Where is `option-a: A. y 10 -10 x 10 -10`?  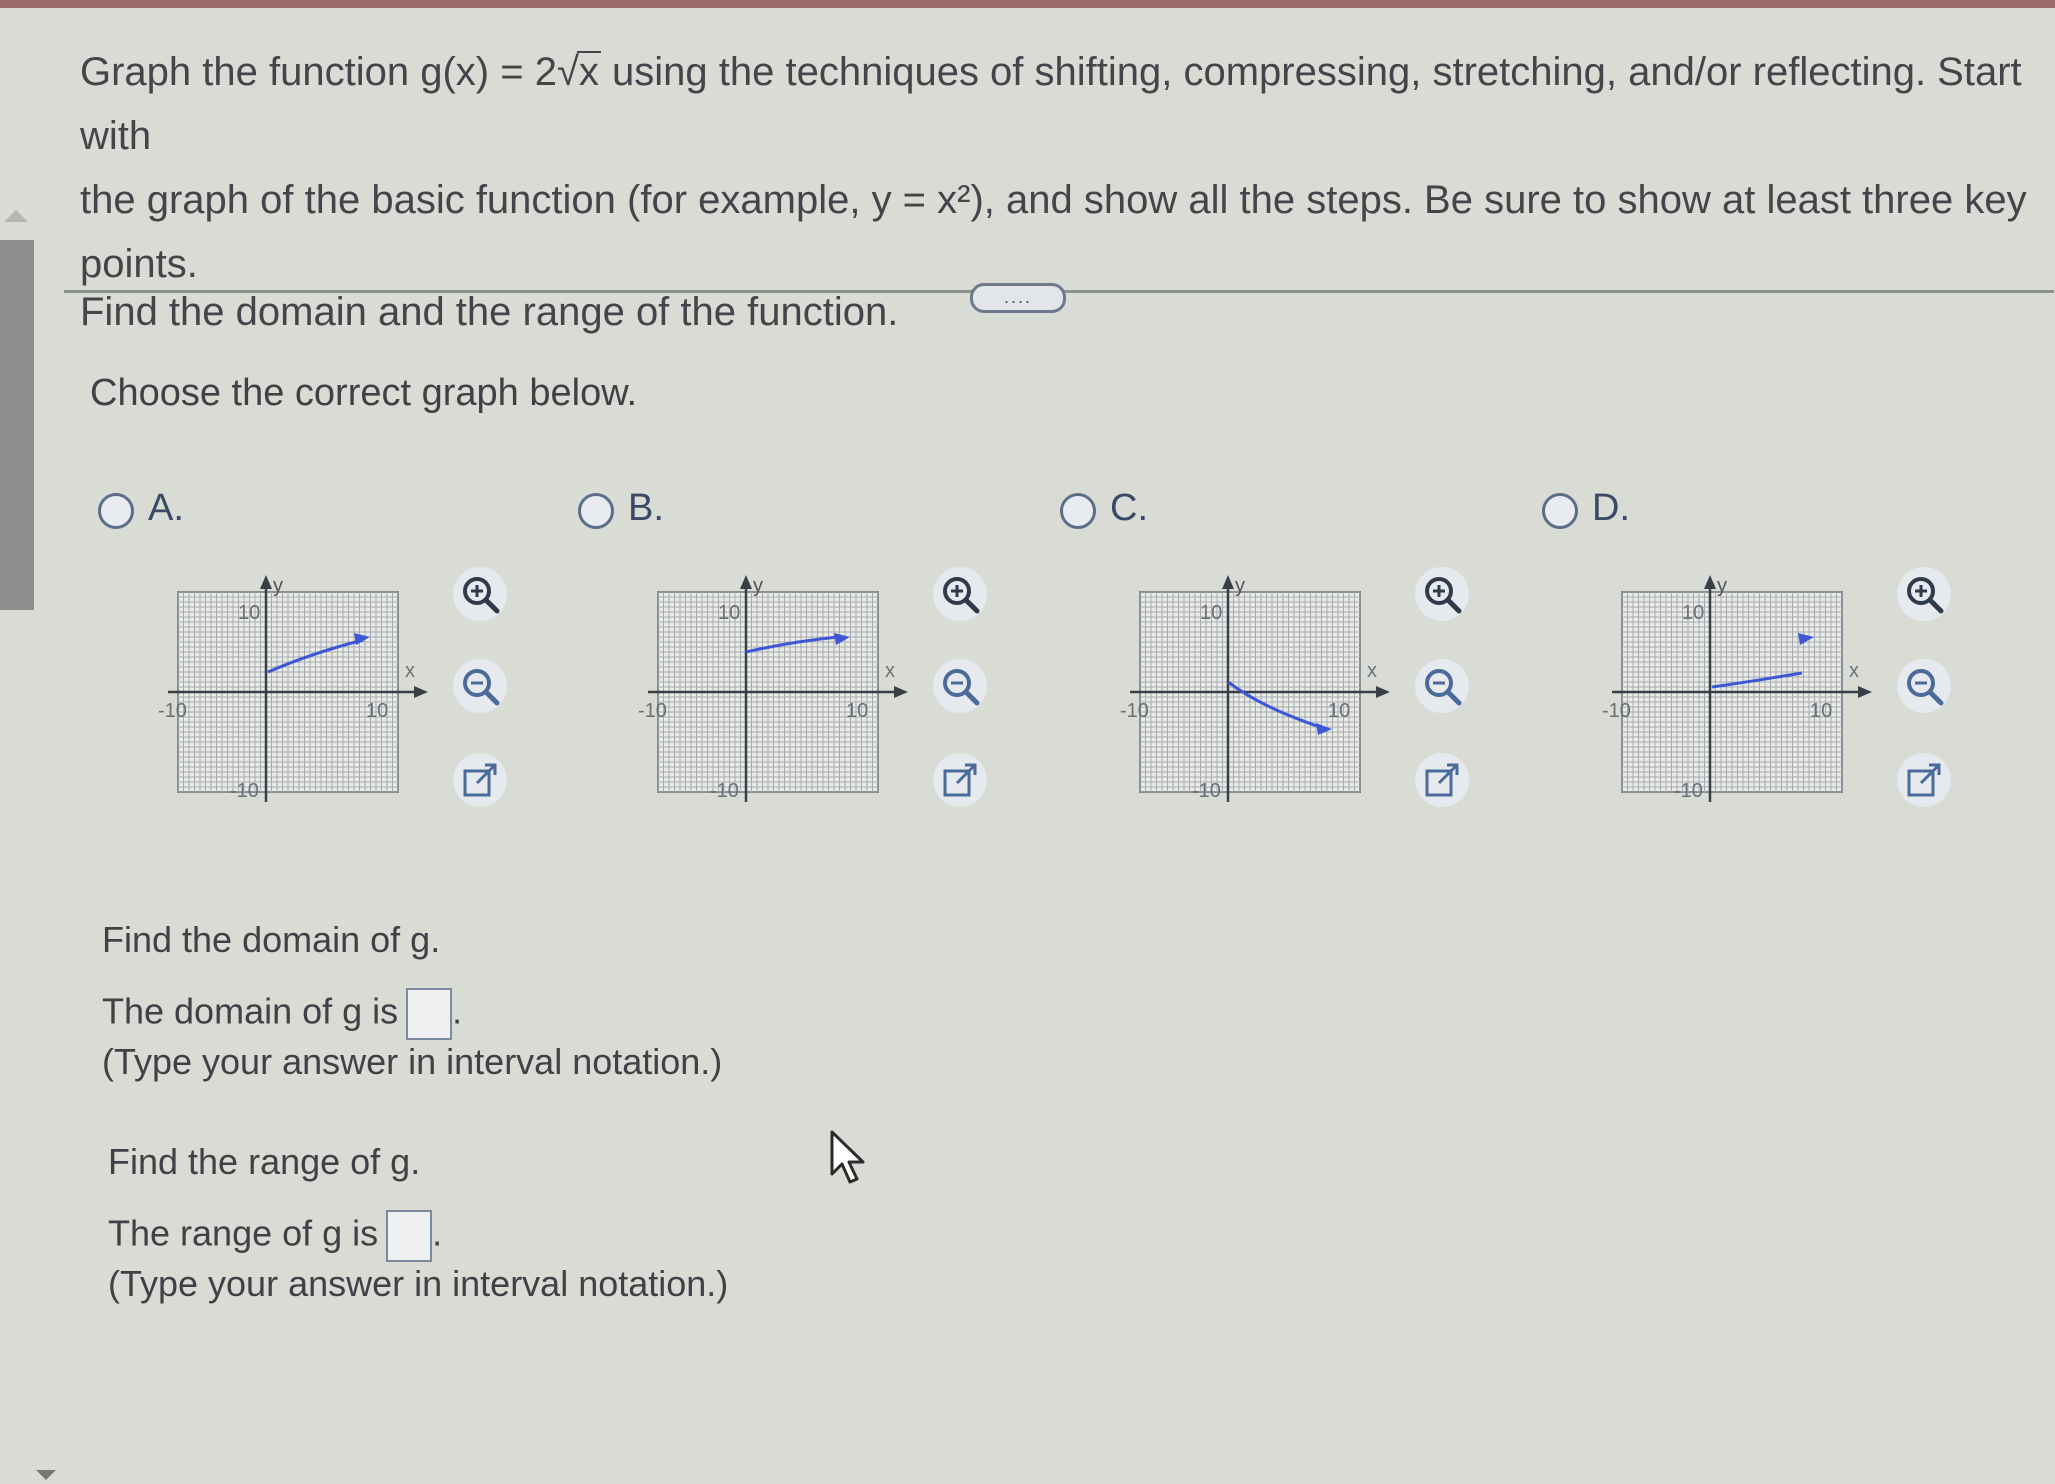 option-a: A. y 10 -10 x 10 -10 is located at coordinates (308, 667).